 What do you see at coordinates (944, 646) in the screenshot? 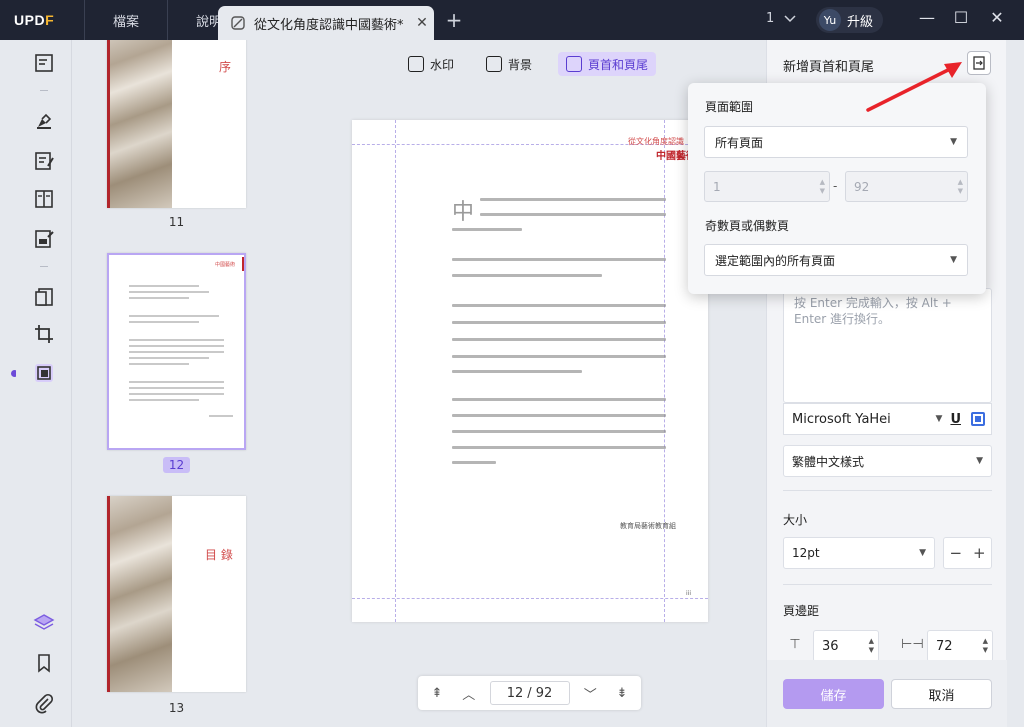
I see `side-margin-value: 72` at bounding box center [944, 646].